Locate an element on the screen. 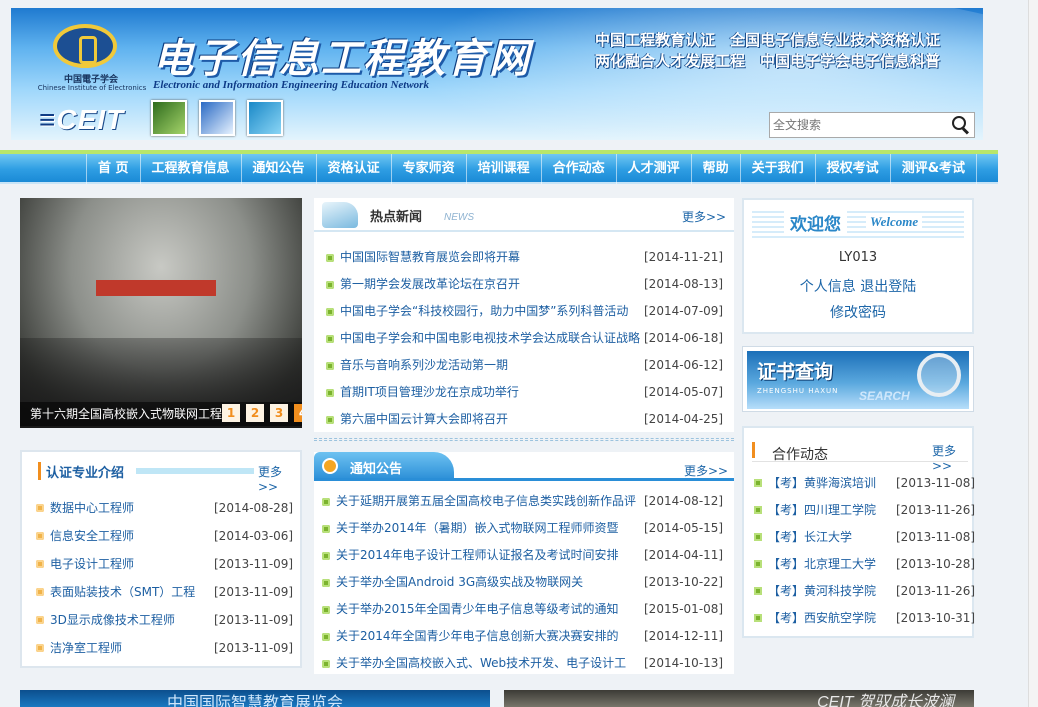  list-item: 第一期学会发展改革论坛在京召开 [2014-08-13] is located at coordinates (526, 284).